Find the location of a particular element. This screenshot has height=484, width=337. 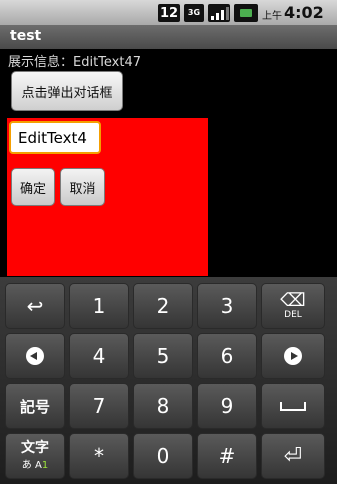

info-display-text: 展示信息：EditText47 is located at coordinates (75, 62).